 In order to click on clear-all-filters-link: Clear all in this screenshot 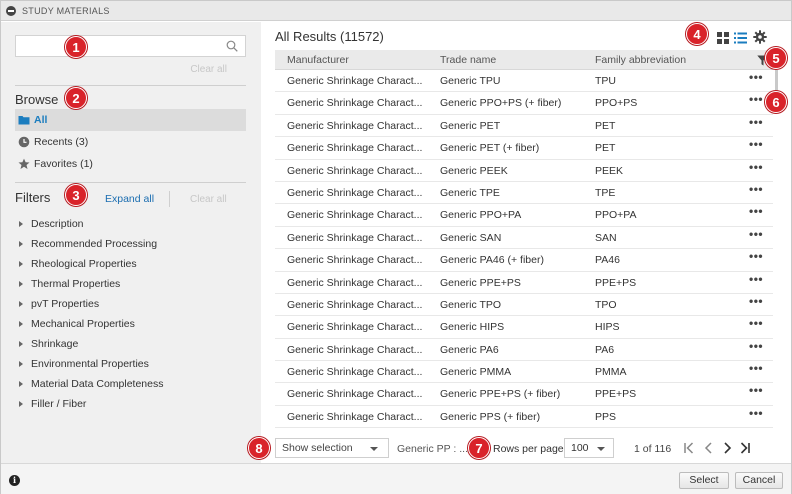, I will do `click(208, 199)`.